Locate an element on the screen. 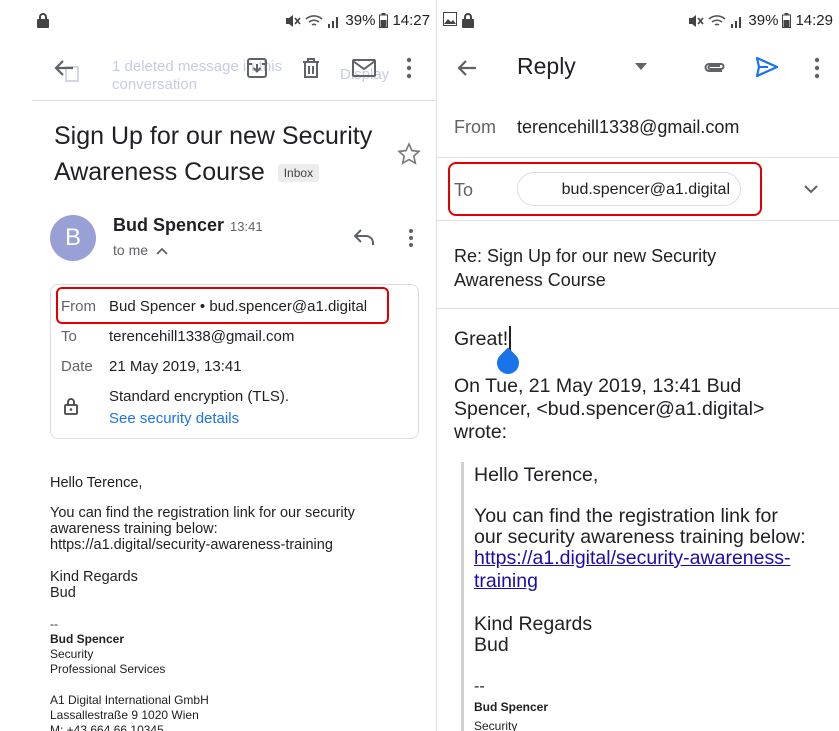  body-greeting: Hello Terence, is located at coordinates (96, 483).